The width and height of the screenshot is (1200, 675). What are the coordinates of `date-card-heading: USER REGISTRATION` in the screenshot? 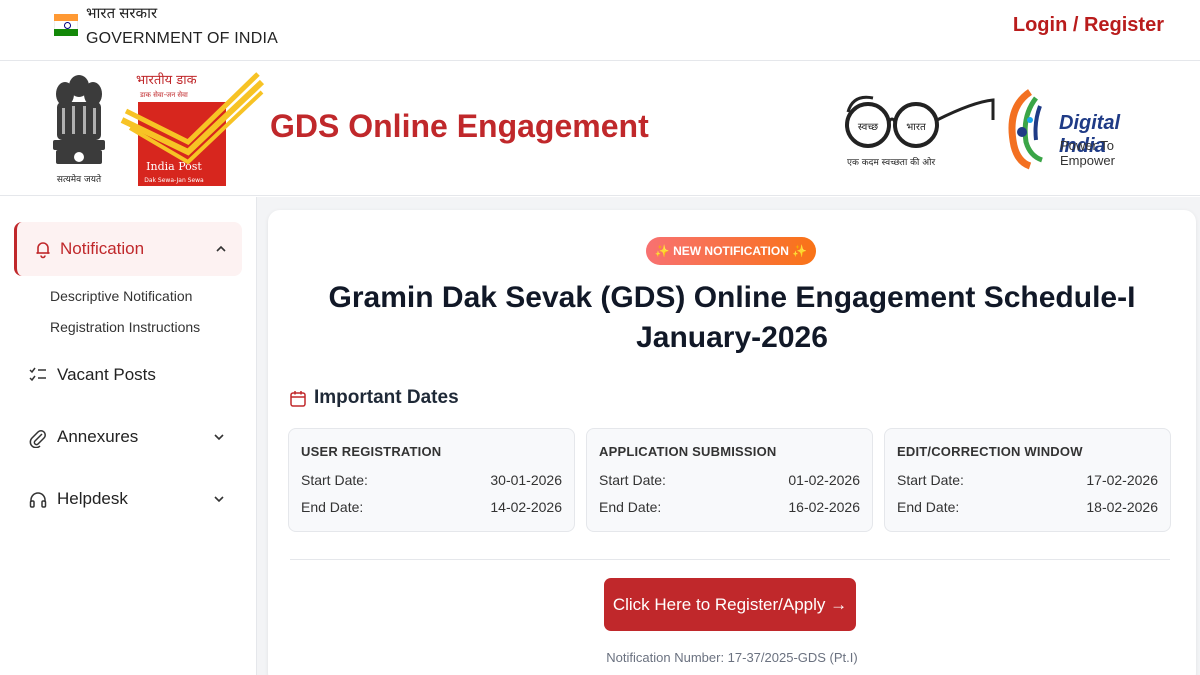 It's located at (371, 451).